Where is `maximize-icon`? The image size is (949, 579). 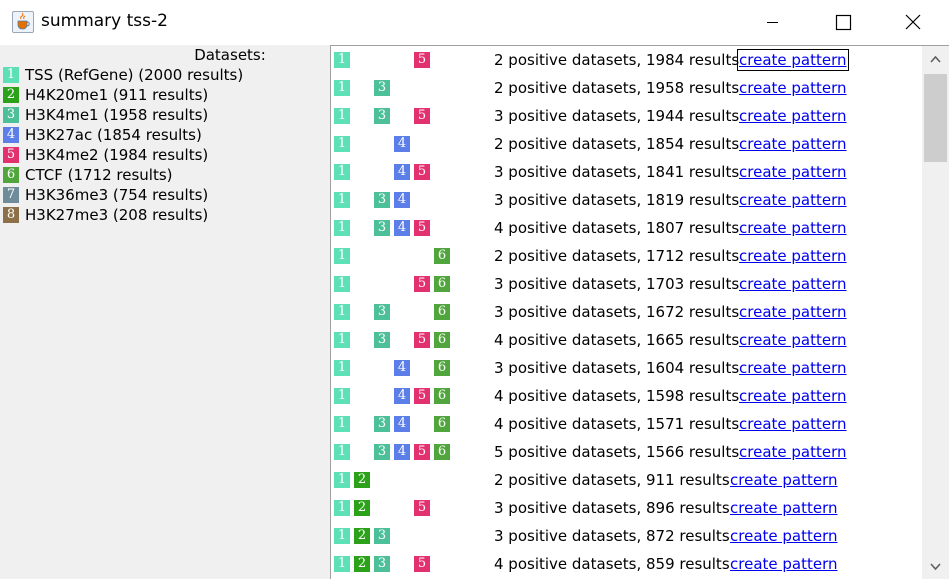 maximize-icon is located at coordinates (843, 22).